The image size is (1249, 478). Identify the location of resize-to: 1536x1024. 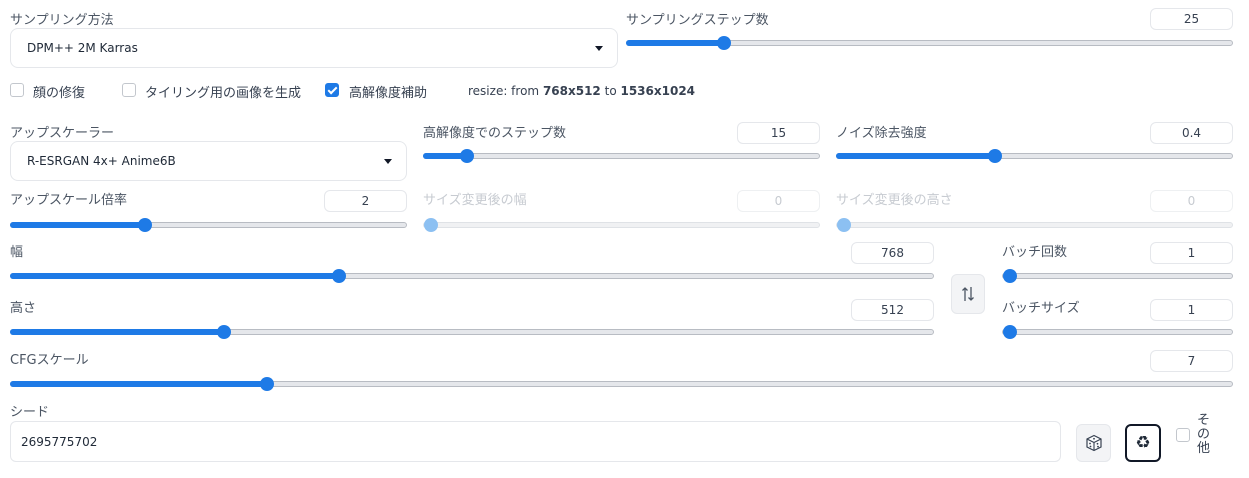
(658, 91).